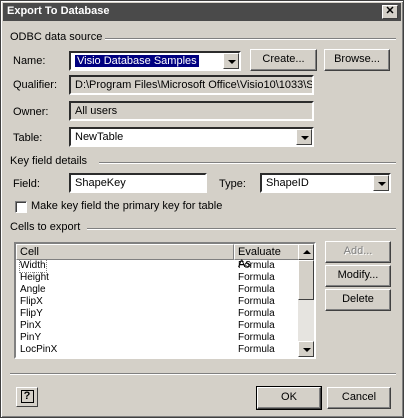 The image size is (404, 418). What do you see at coordinates (29, 61) in the screenshot?
I see `name-label: Name:` at bounding box center [29, 61].